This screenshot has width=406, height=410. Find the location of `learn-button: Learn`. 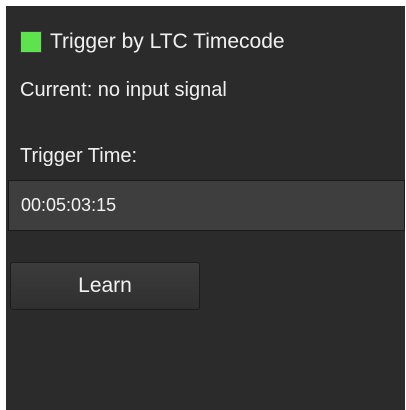

learn-button: Learn is located at coordinates (105, 286).